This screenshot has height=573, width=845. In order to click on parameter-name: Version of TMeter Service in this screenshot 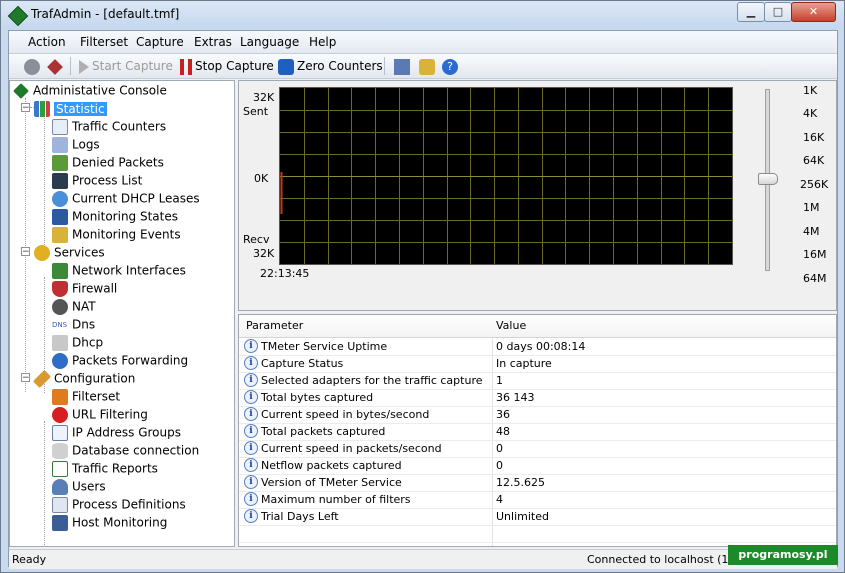, I will do `click(331, 482)`.